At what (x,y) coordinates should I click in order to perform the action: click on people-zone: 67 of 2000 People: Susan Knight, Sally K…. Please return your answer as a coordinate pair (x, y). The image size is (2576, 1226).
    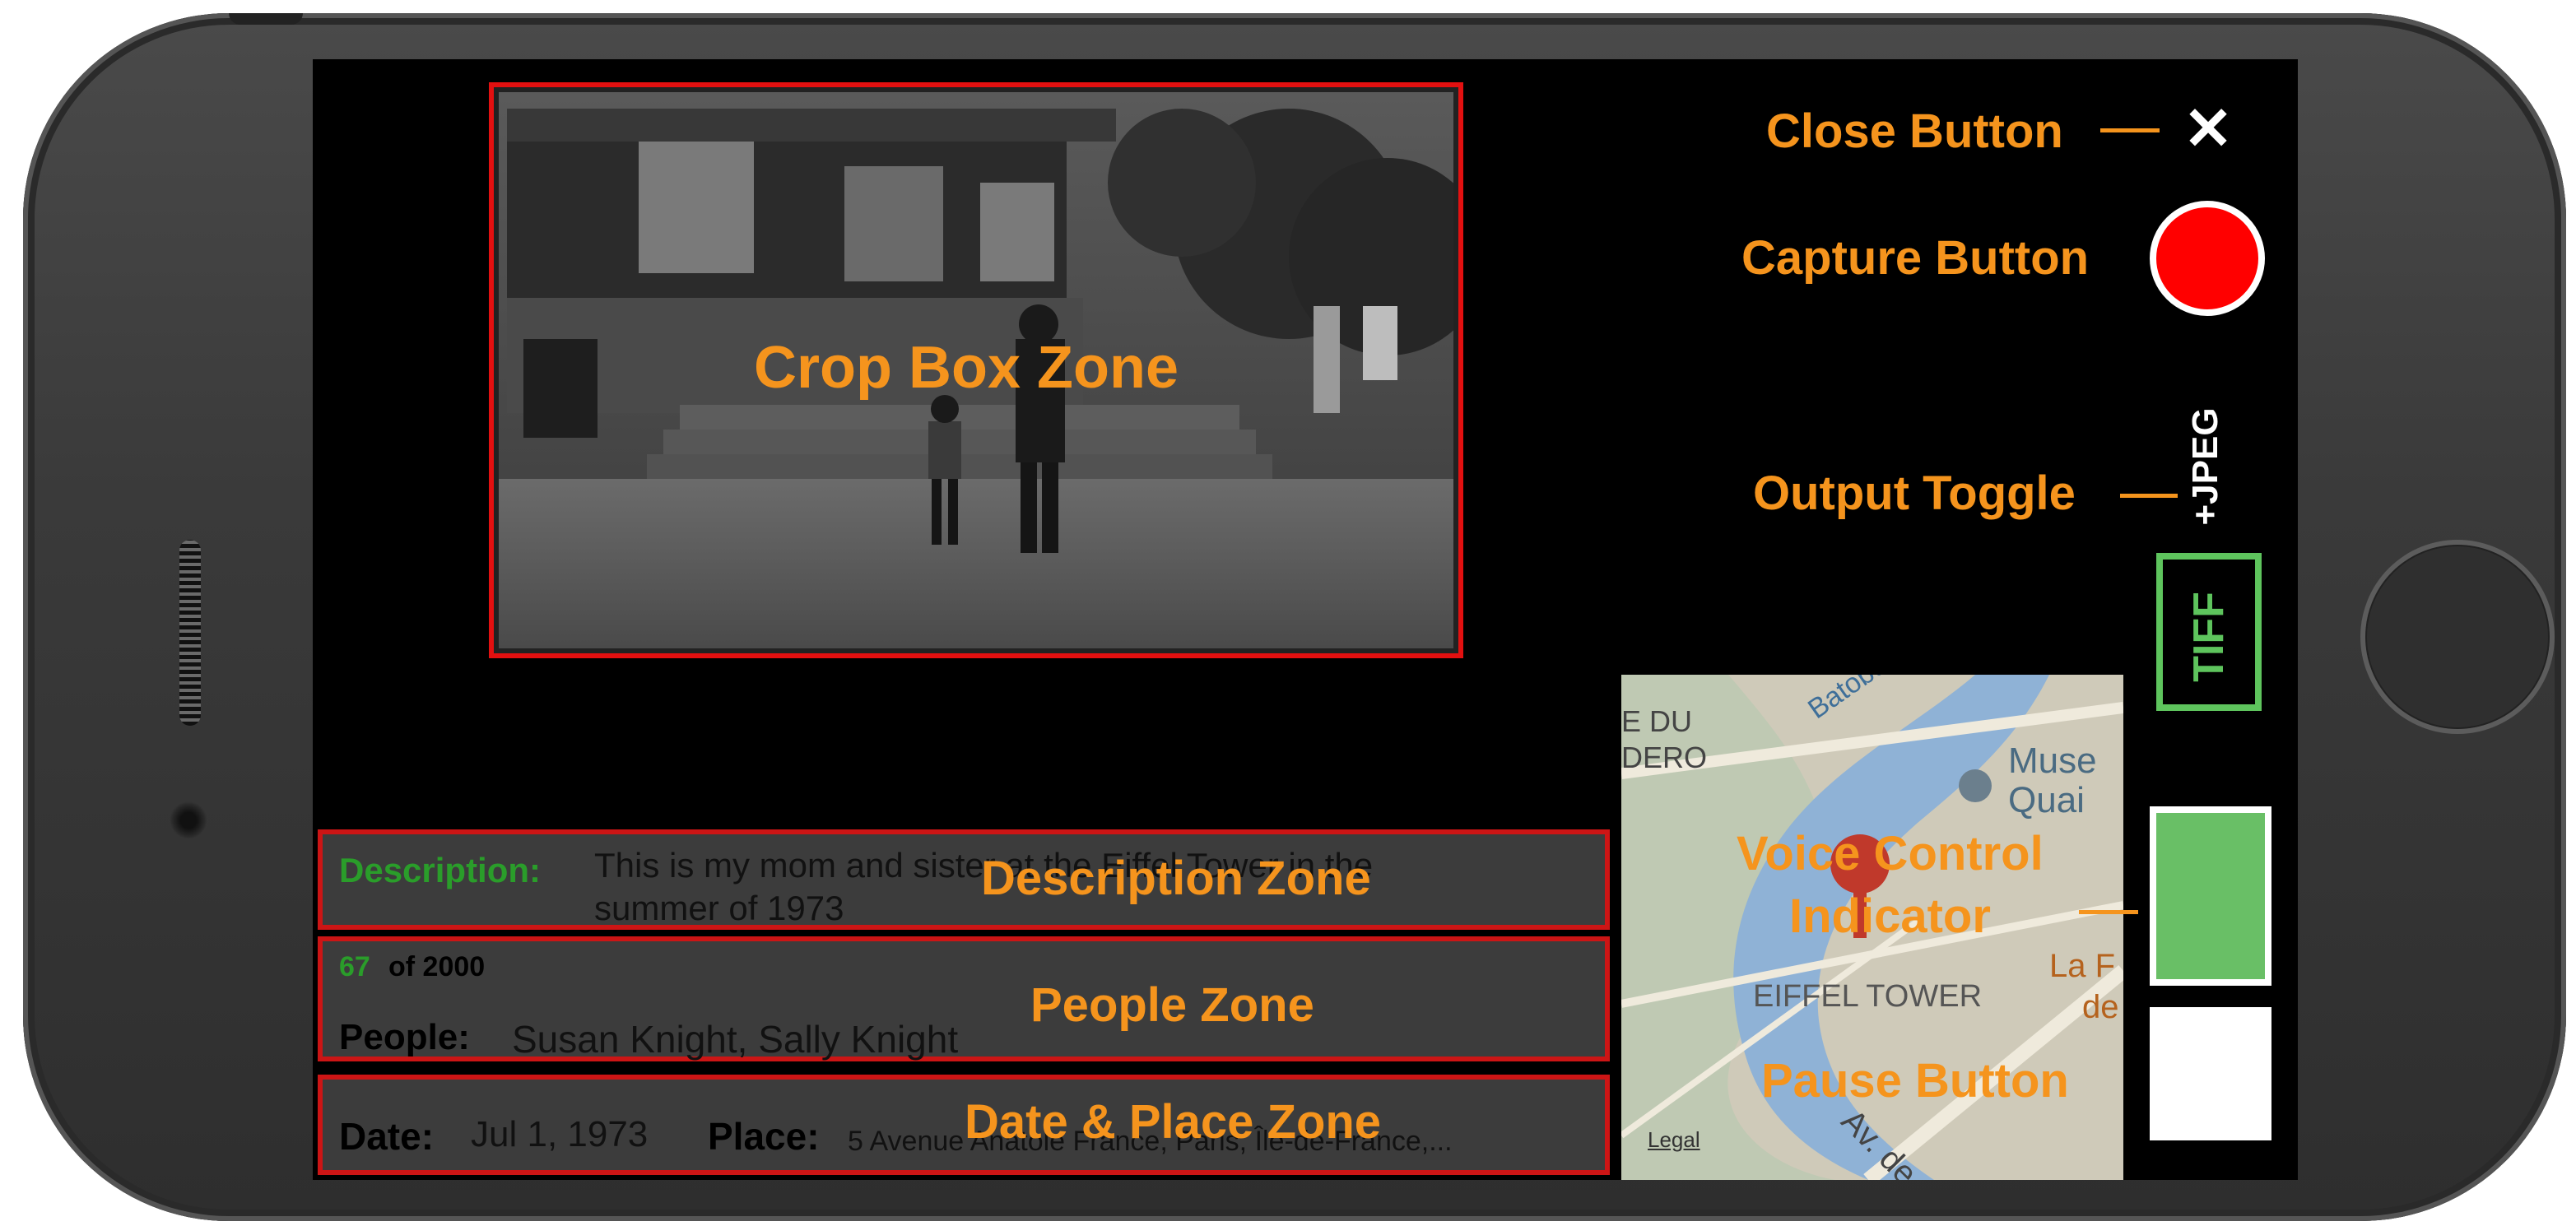
    Looking at the image, I should click on (964, 998).